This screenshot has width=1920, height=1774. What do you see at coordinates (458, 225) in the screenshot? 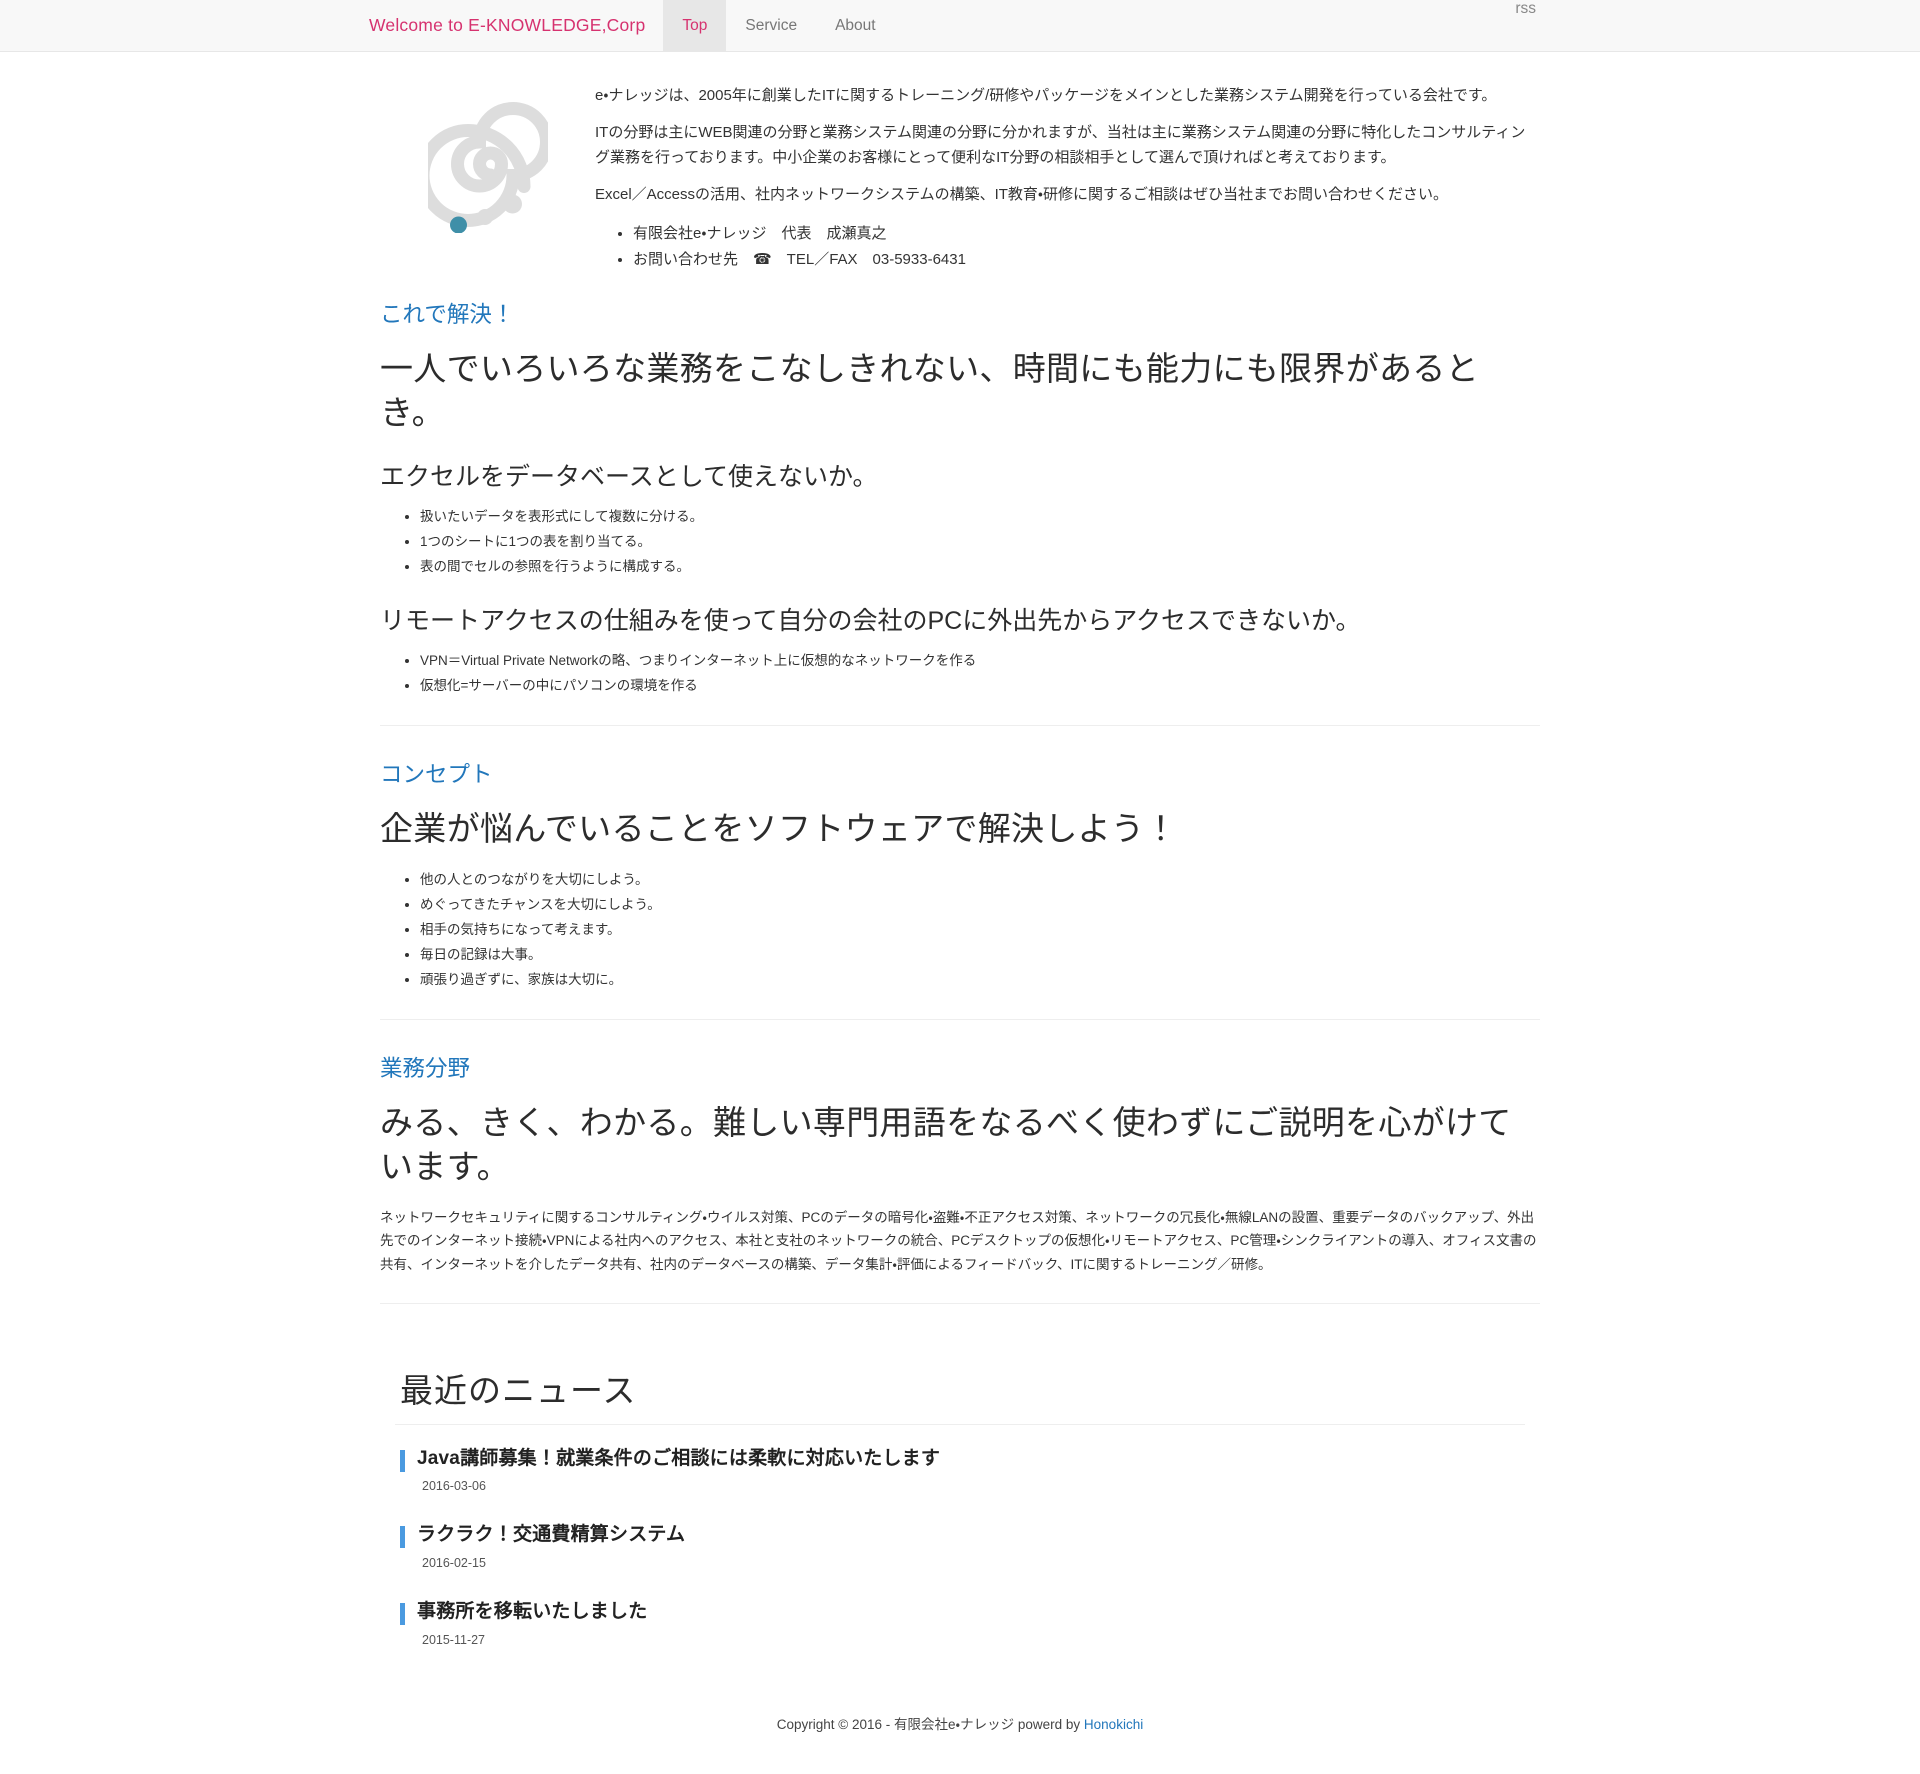
I see `logo-dot-accent` at bounding box center [458, 225].